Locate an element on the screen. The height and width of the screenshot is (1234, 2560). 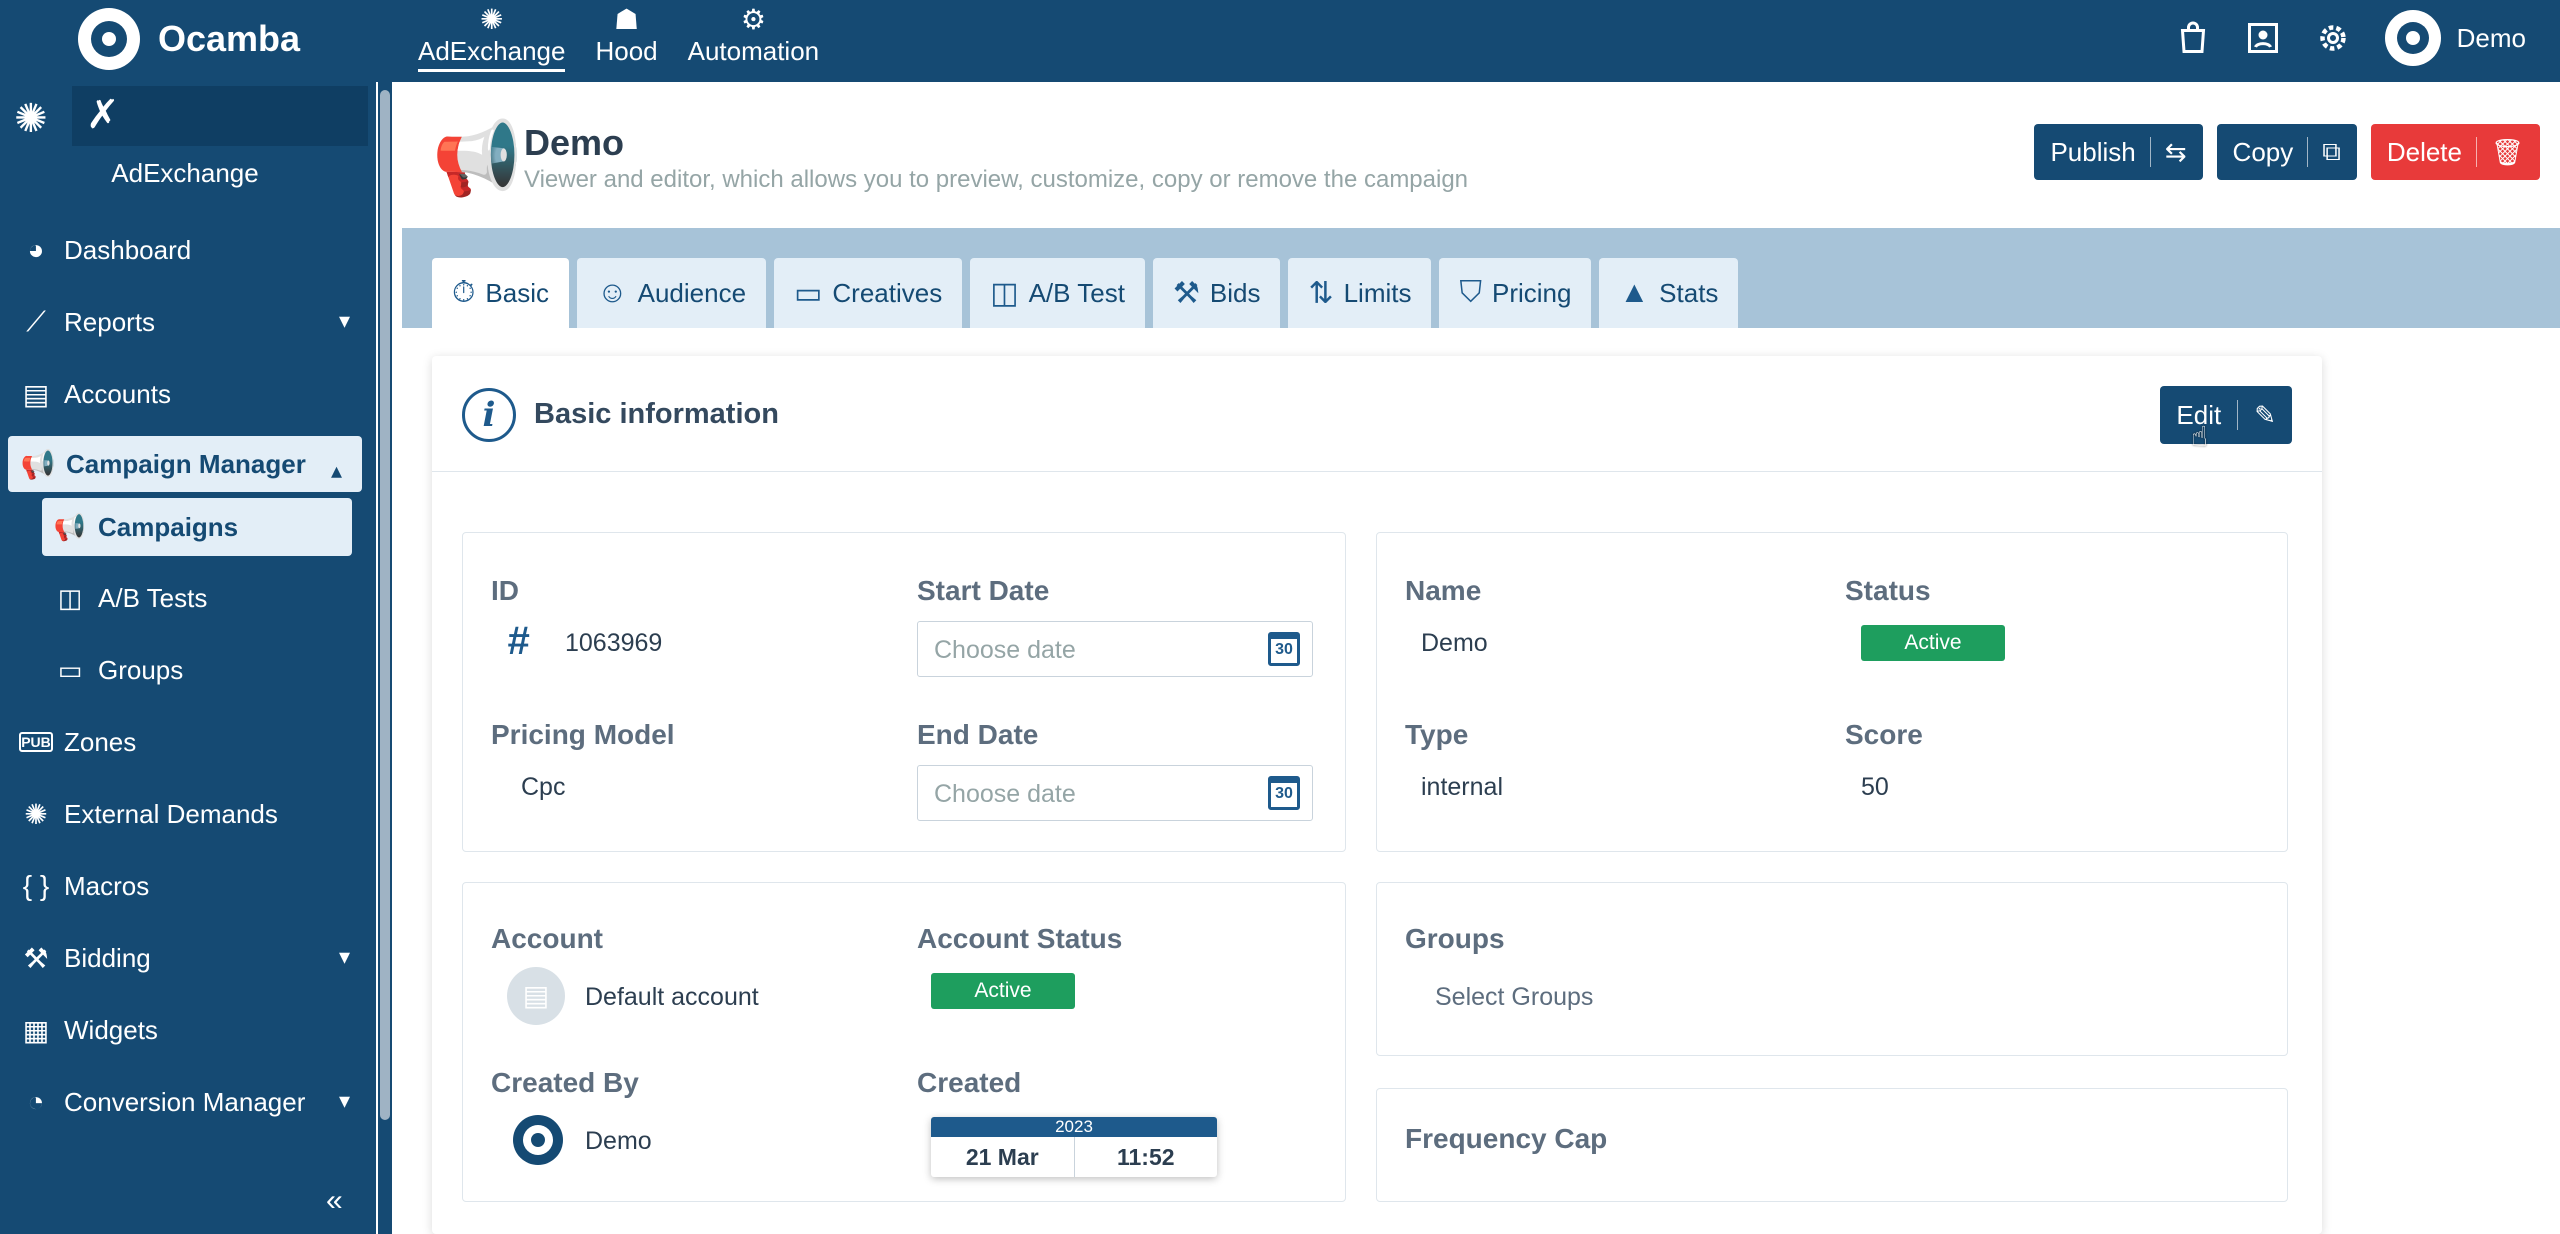
pub-icon: PUB is located at coordinates (36, 742).